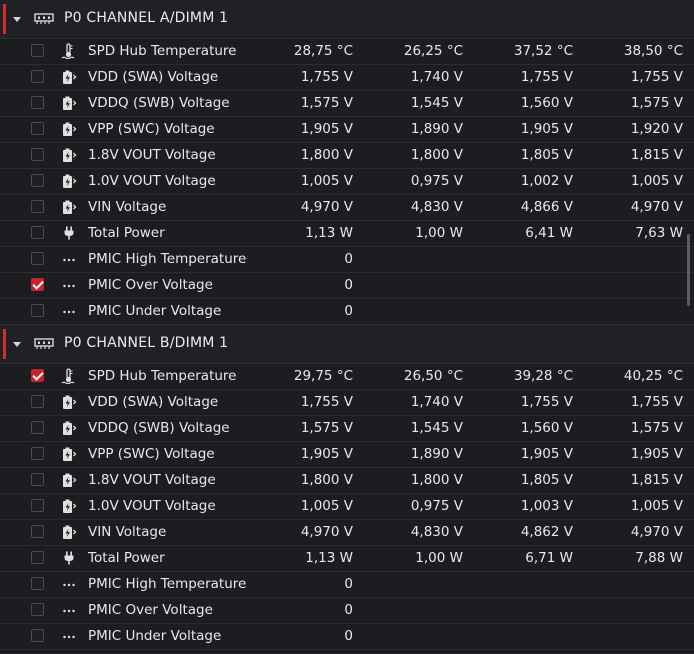 The height and width of the screenshot is (654, 694). I want to click on sensor-avg-value: 1,575 V, so click(656, 103).